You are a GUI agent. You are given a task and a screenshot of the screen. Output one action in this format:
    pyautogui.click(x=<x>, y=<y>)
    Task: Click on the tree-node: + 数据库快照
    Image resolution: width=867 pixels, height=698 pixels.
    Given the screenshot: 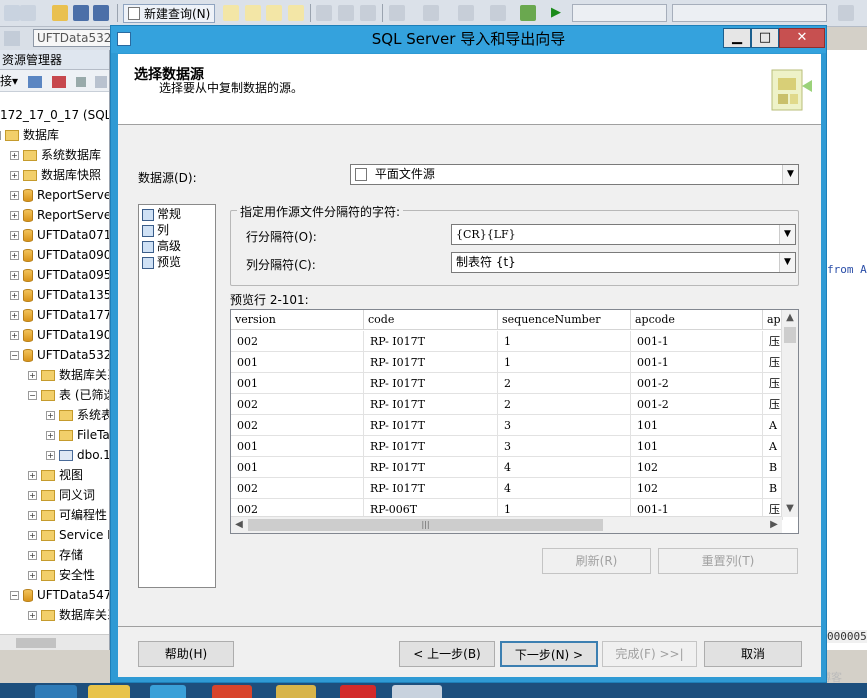 What is the action you would take?
    pyautogui.click(x=55, y=175)
    